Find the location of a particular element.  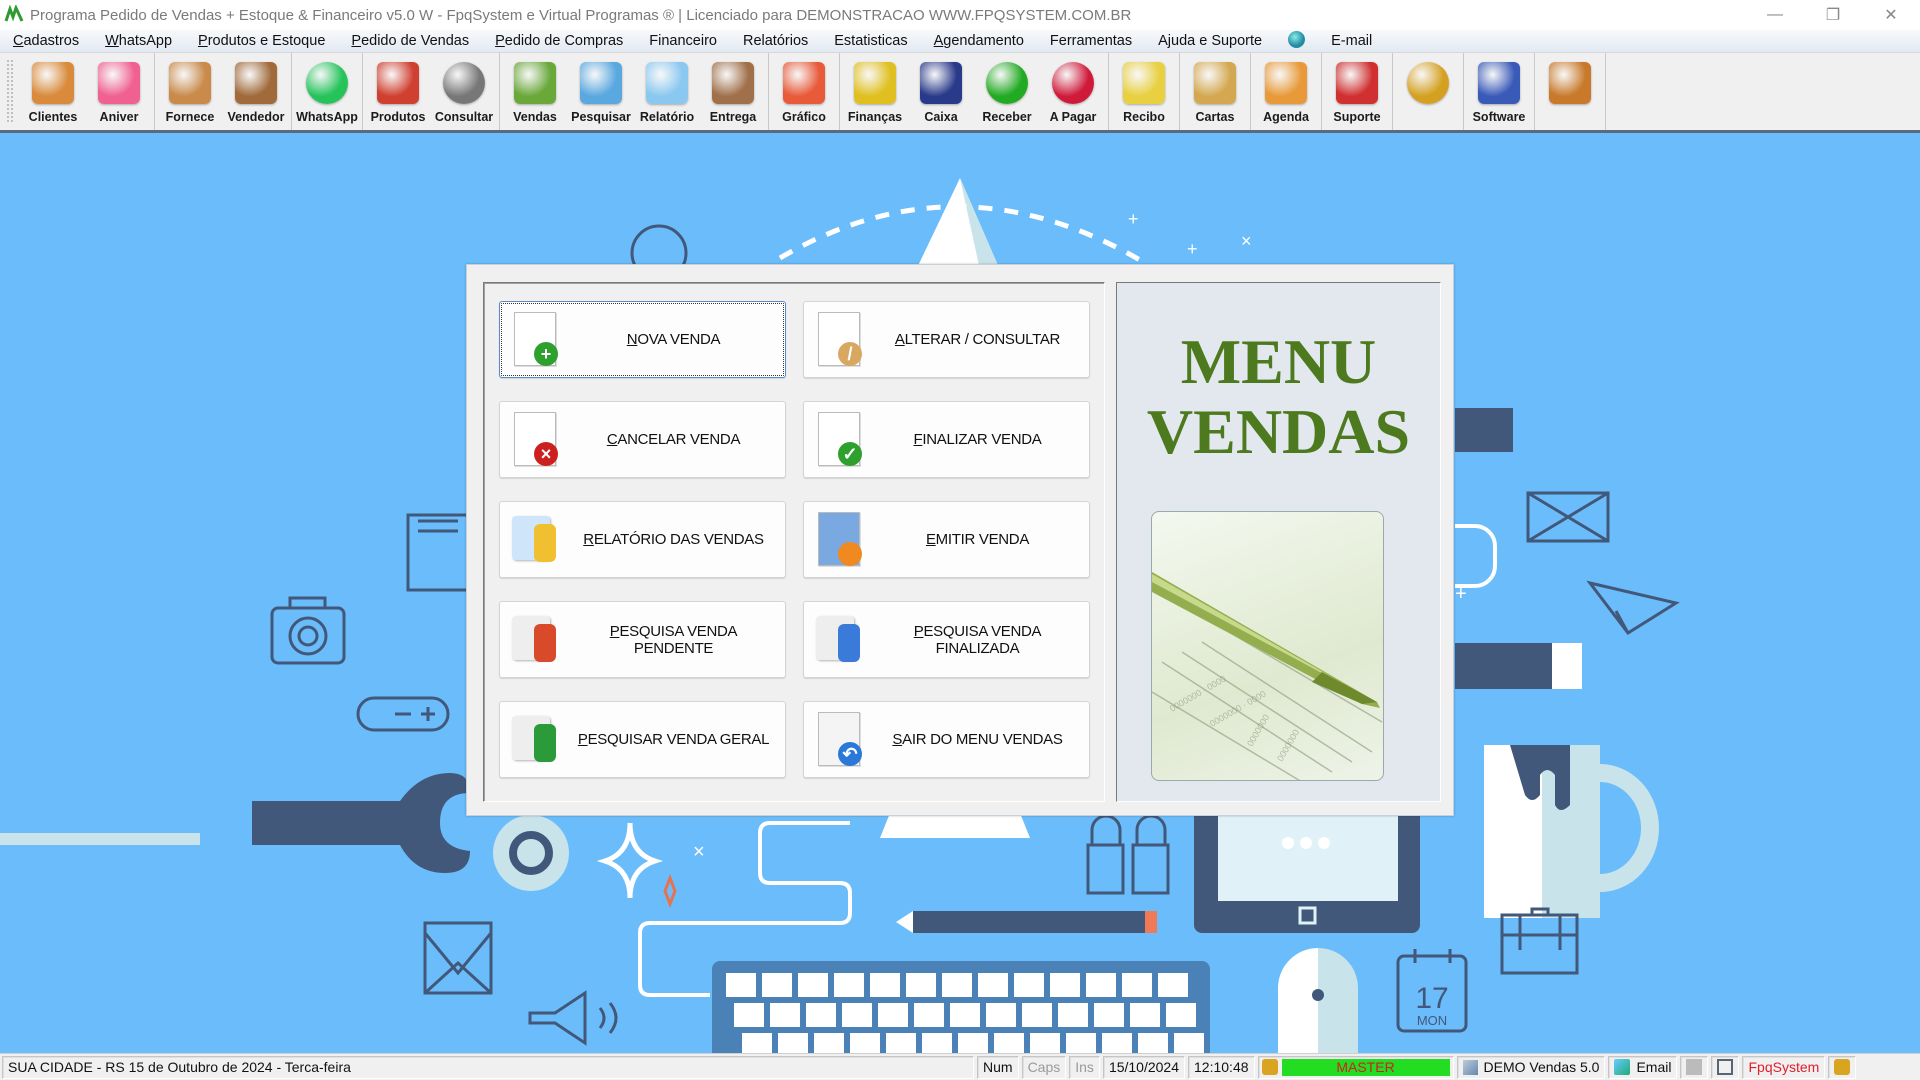

menu-button-label: PESQUISA VENDA FINALIZADA is located at coordinates (977, 639).